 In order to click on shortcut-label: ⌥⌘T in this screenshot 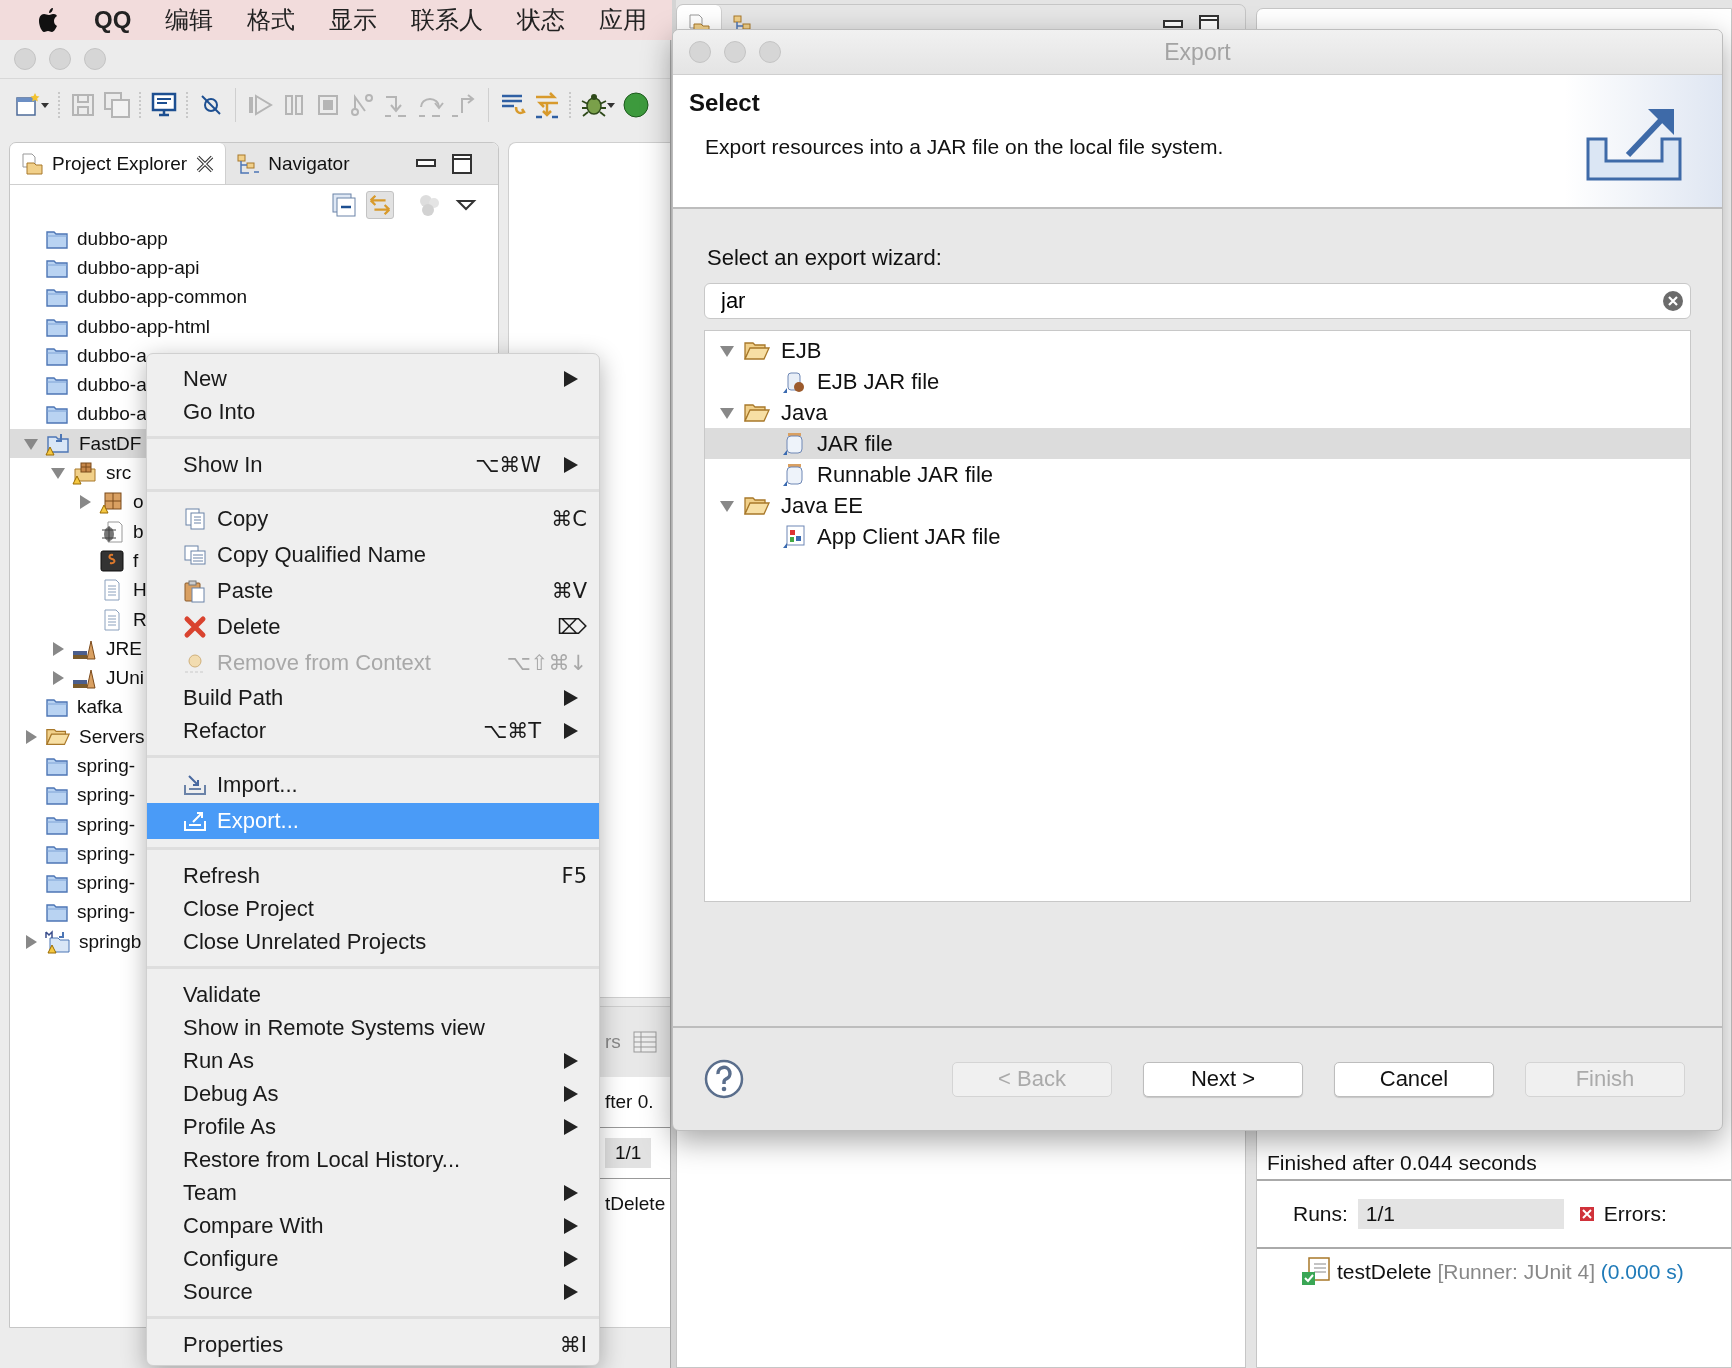, I will do `click(511, 730)`.